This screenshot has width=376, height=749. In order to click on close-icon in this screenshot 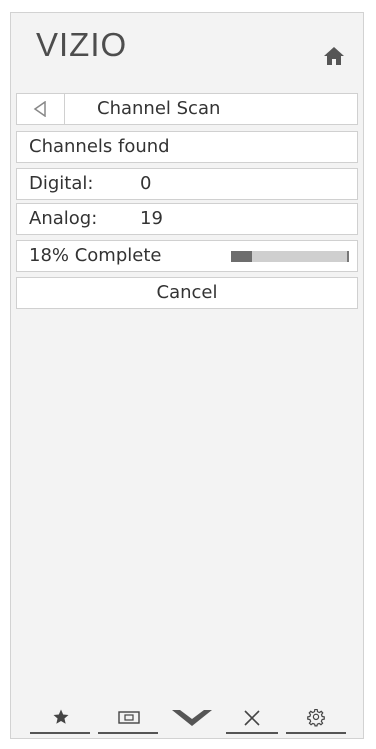, I will do `click(252, 718)`.